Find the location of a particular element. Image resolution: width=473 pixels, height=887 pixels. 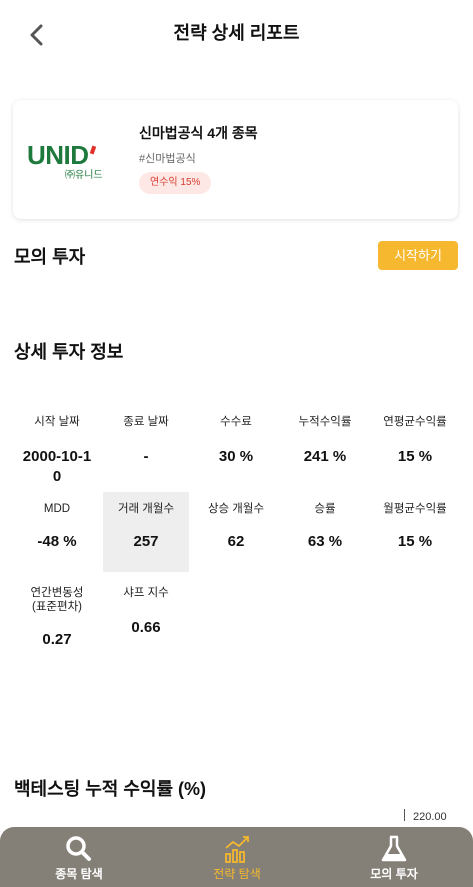

strategy-card: UNID ㈜유니드 신마법공식 4개 종목 #신마법공식 연수익 15% is located at coordinates (235, 159).